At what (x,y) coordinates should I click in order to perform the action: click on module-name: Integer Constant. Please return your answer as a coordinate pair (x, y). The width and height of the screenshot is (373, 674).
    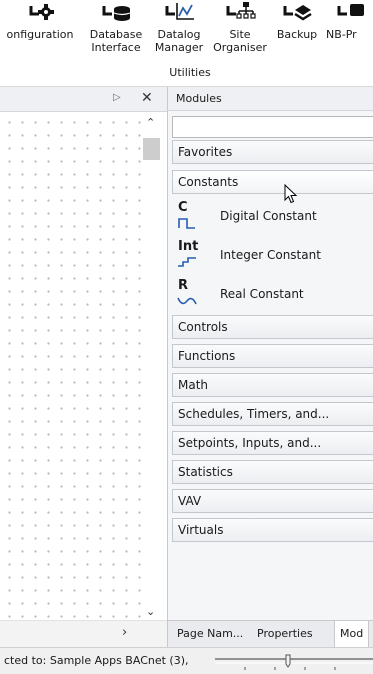
    Looking at the image, I should click on (270, 255).